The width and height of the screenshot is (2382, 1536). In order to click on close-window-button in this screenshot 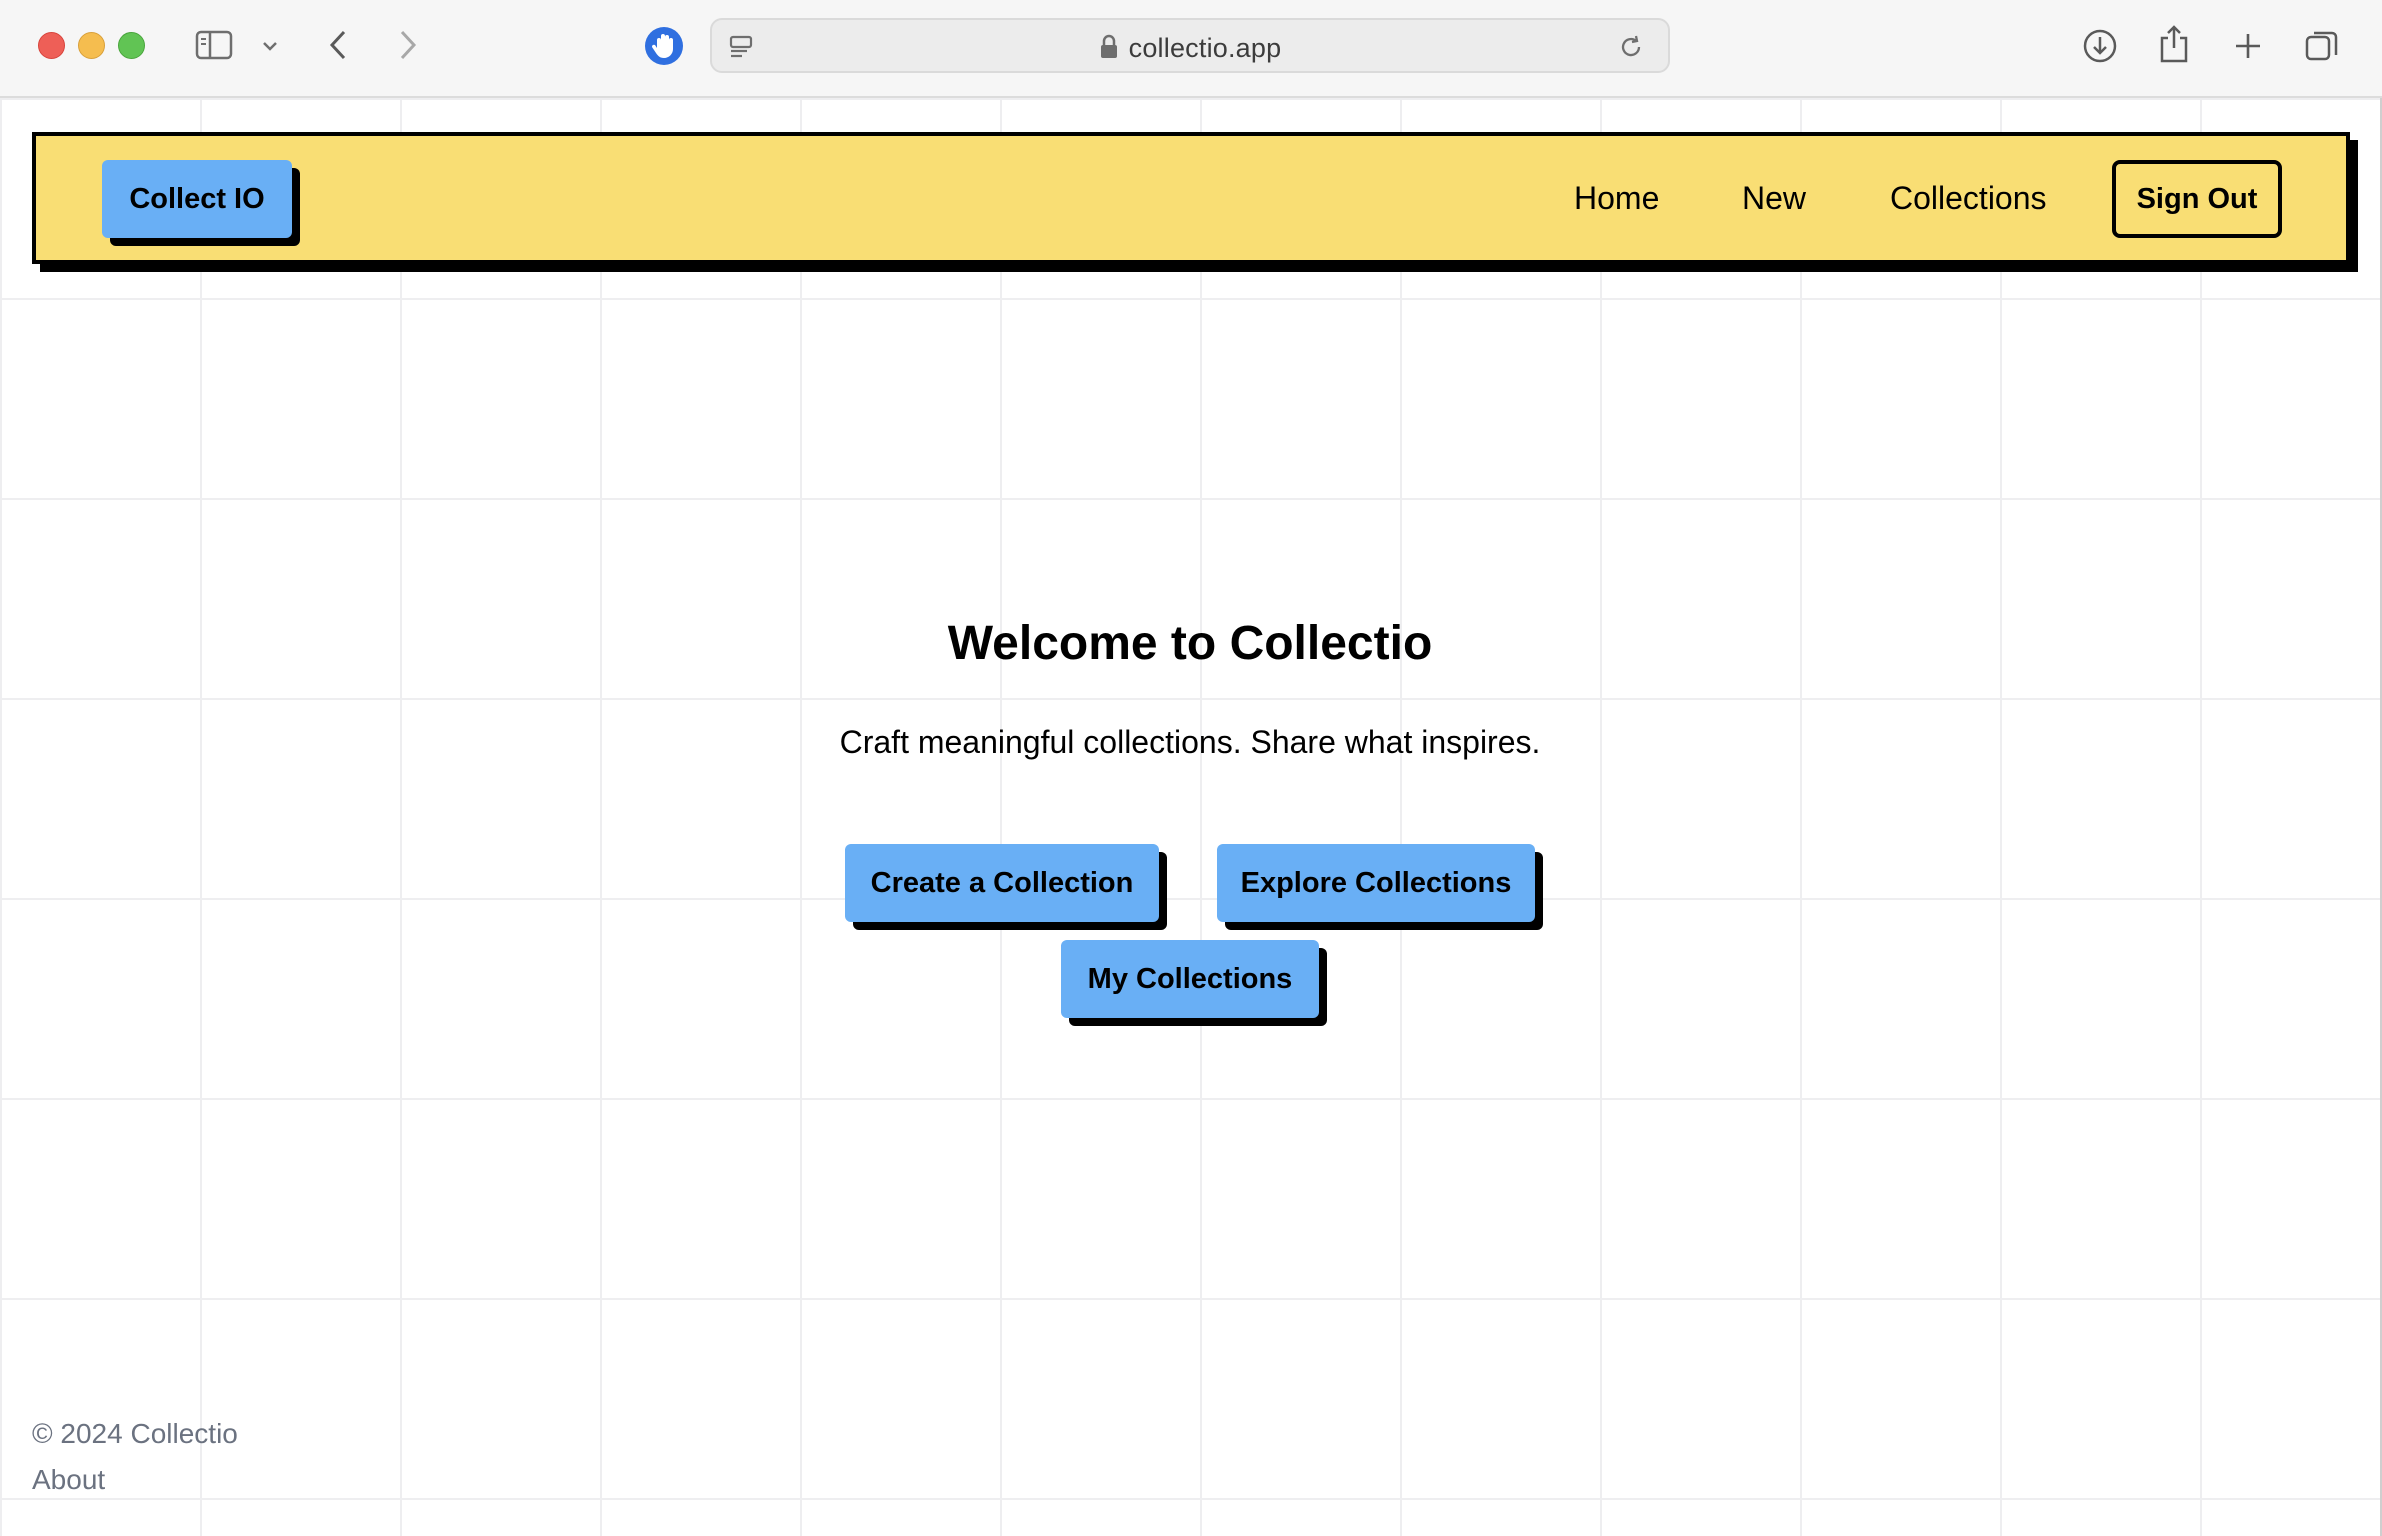, I will do `click(51, 45)`.